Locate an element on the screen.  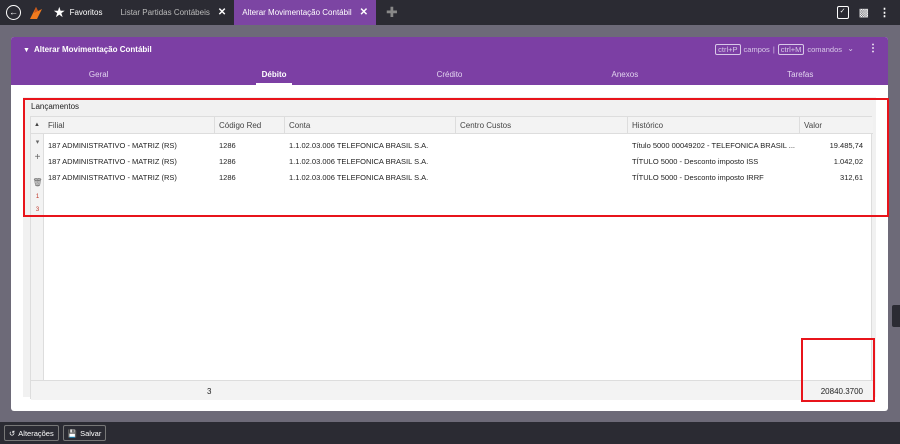
panel-menu-icon: ⋮ is located at coordinates (873, 48).